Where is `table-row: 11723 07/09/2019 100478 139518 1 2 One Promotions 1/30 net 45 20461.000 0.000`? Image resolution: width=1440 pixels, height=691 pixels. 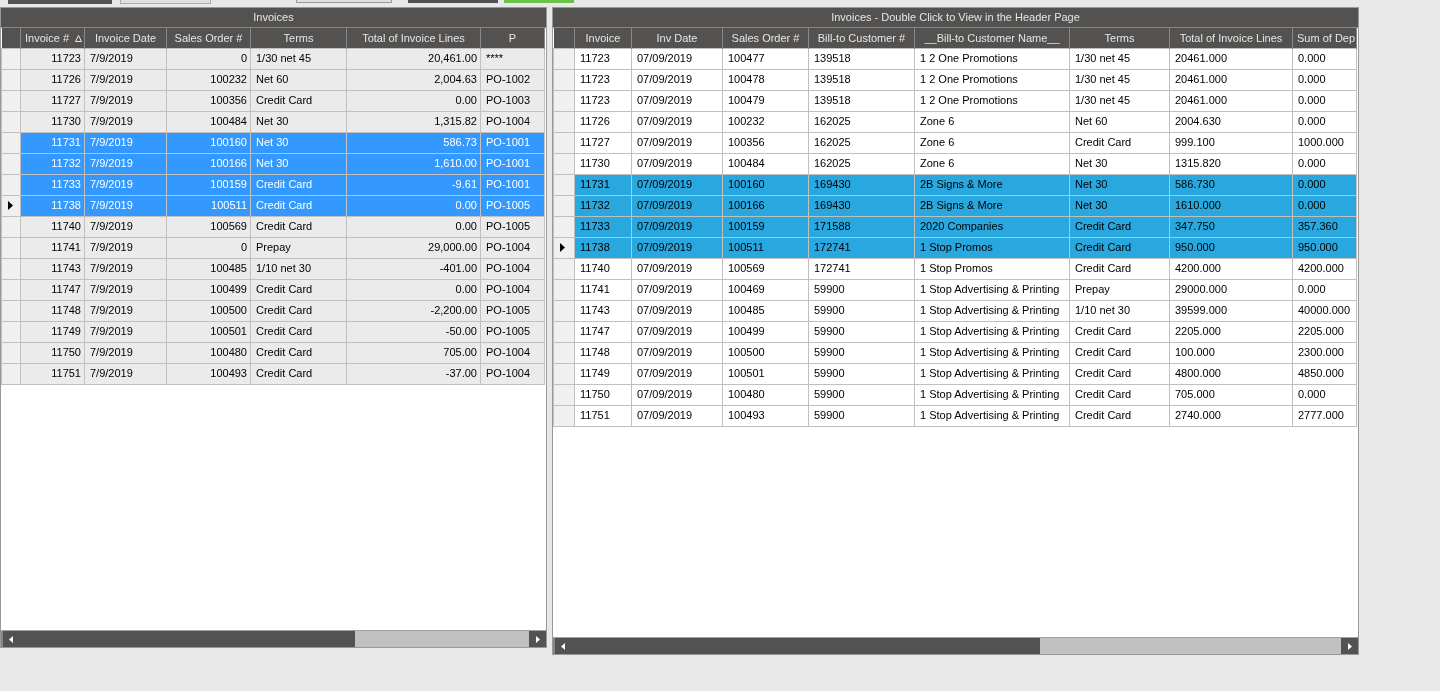 table-row: 11723 07/09/2019 100478 139518 1 2 One Promotions 1/30 net 45 20461.000 0.000 is located at coordinates (955, 79).